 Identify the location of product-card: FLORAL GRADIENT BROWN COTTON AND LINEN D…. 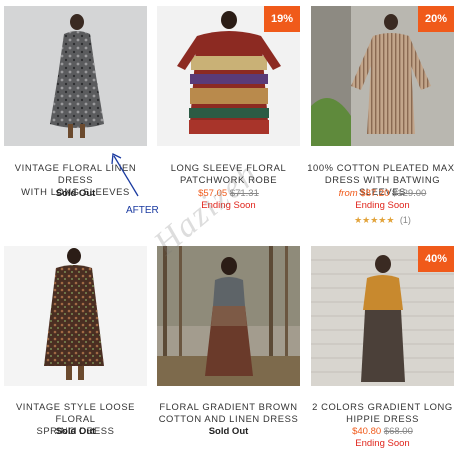
(228, 346).